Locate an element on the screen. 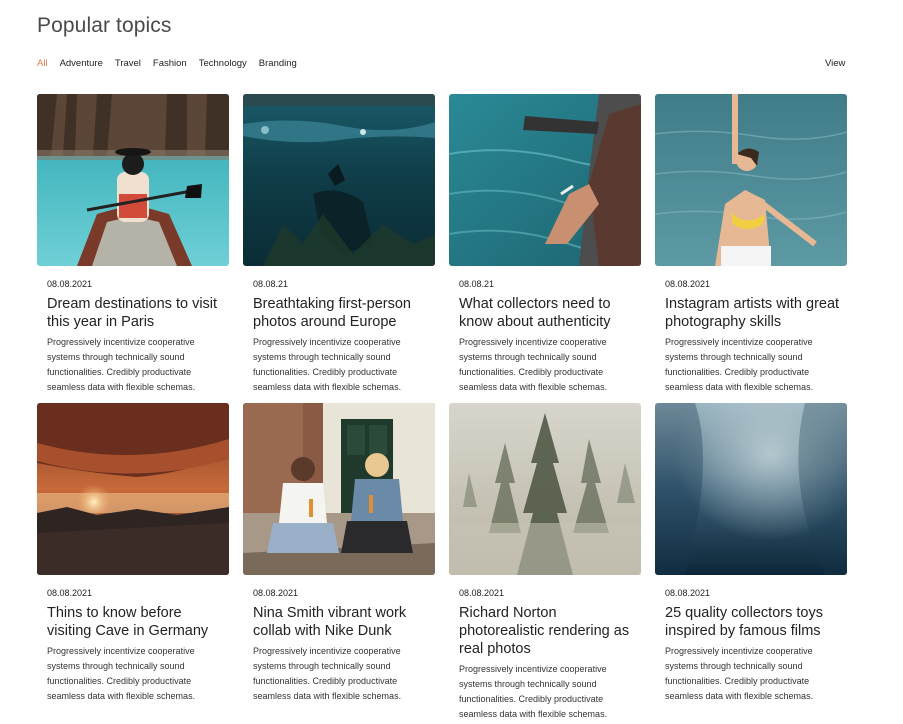 The height and width of the screenshot is (724, 903). article-image-canoe-lake is located at coordinates (133, 180).